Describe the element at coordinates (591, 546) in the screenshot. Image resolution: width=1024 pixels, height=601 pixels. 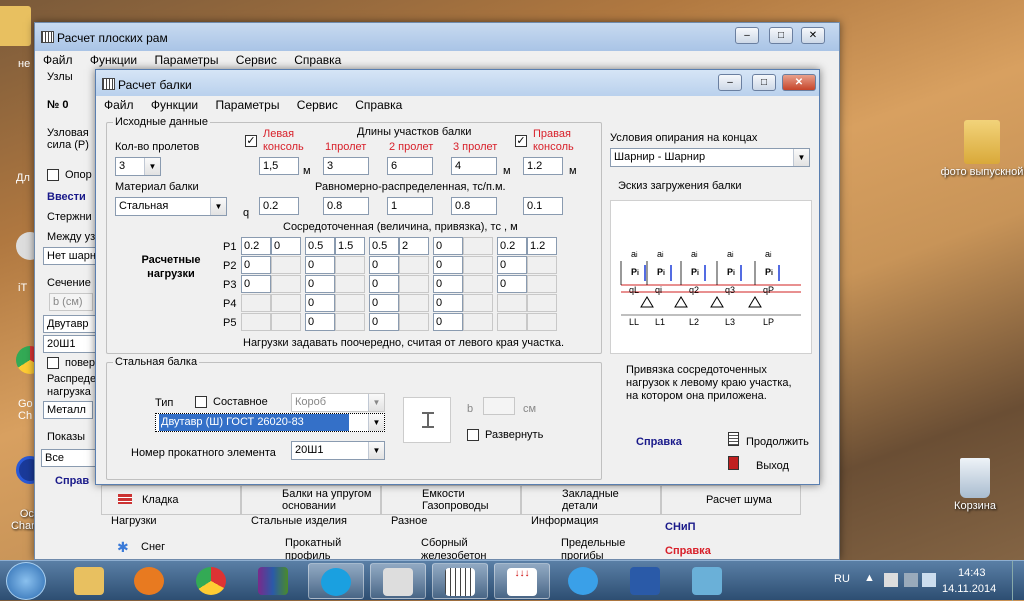
I see `module-limits: Предельные прогибы` at that location.